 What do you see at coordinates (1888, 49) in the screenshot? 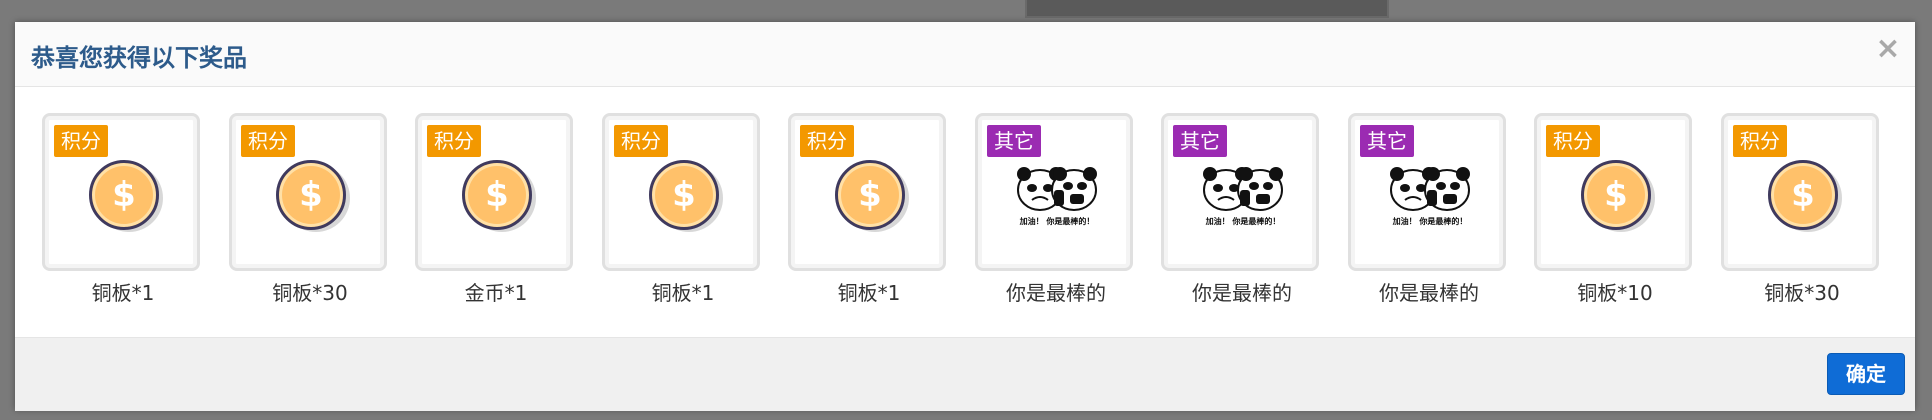
I see `close-button: ×` at bounding box center [1888, 49].